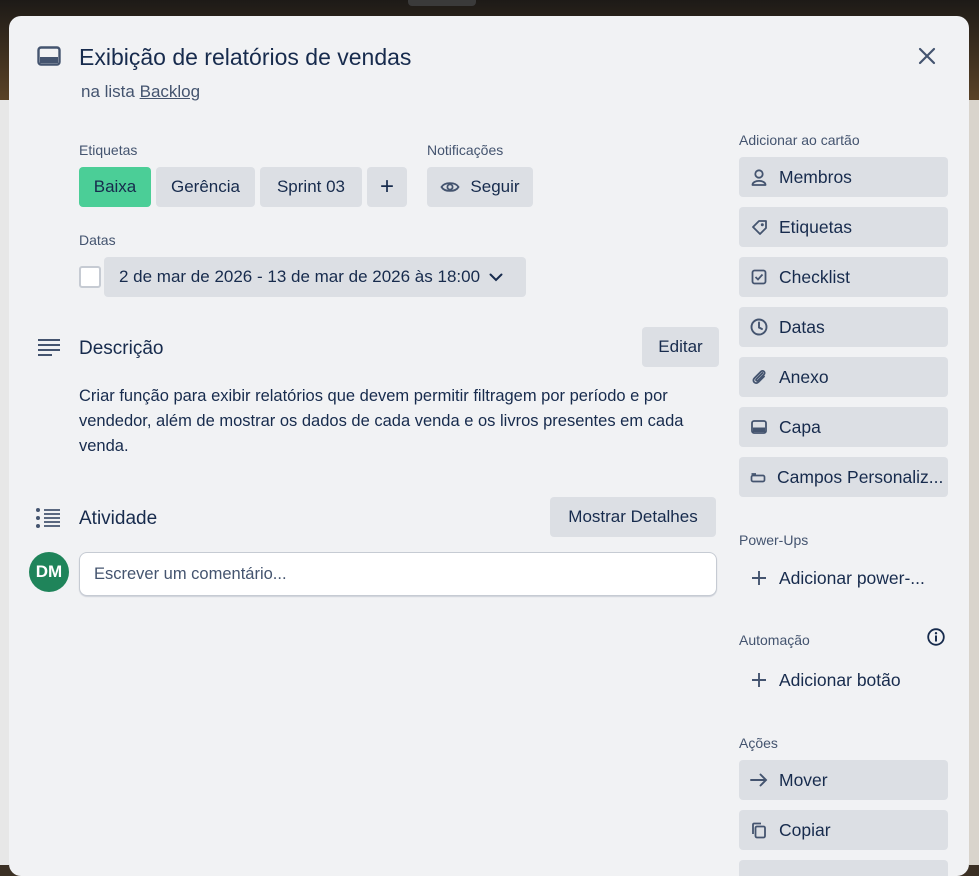  I want to click on sidebar-labels-button: Etiquetas, so click(843, 227).